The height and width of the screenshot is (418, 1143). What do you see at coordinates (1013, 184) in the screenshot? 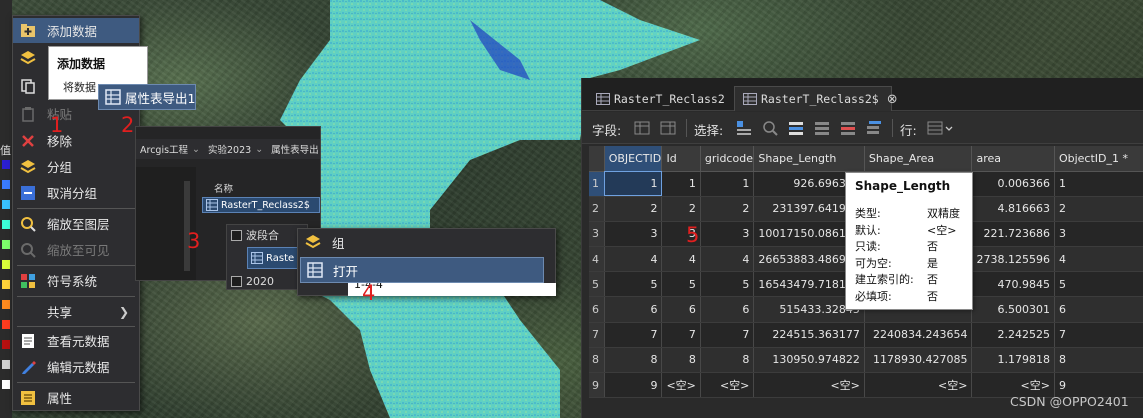
I see `table-cell: 0.006366` at bounding box center [1013, 184].